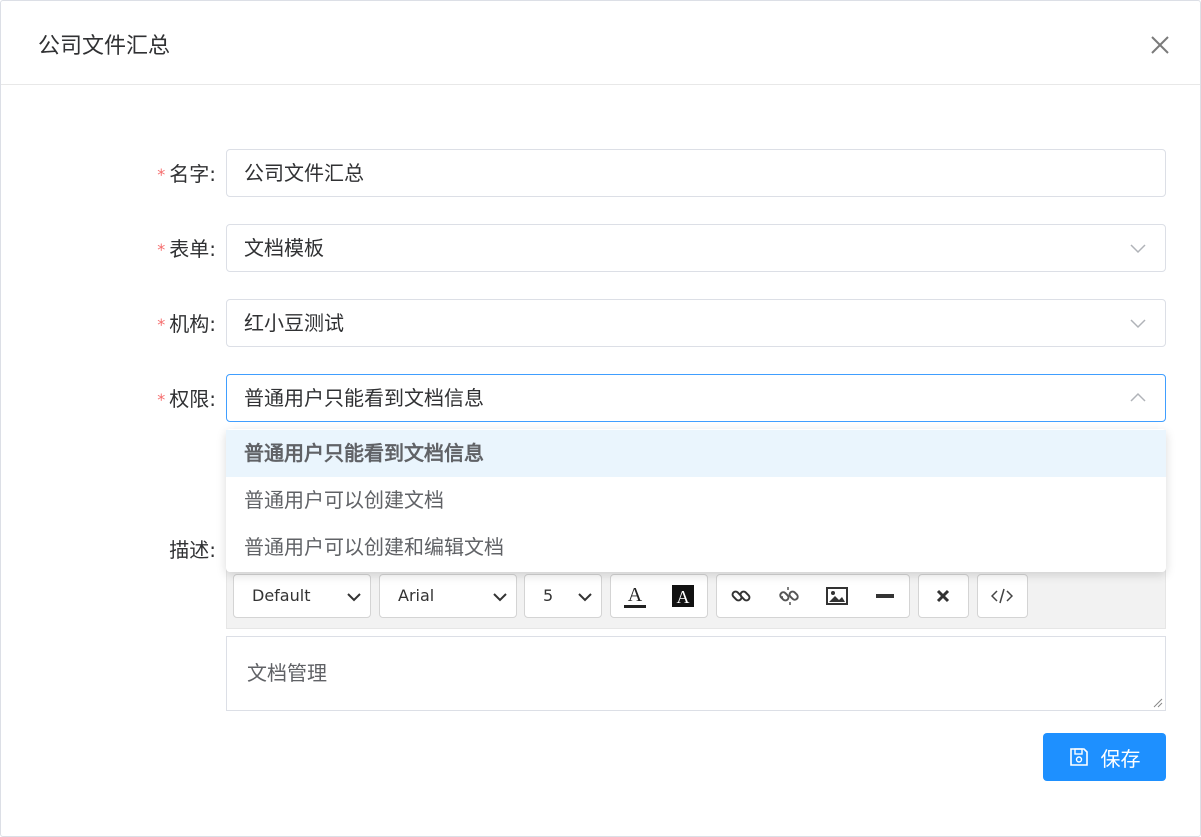  What do you see at coordinates (186, 249) in the screenshot?
I see `form-select-label: * 表单:` at bounding box center [186, 249].